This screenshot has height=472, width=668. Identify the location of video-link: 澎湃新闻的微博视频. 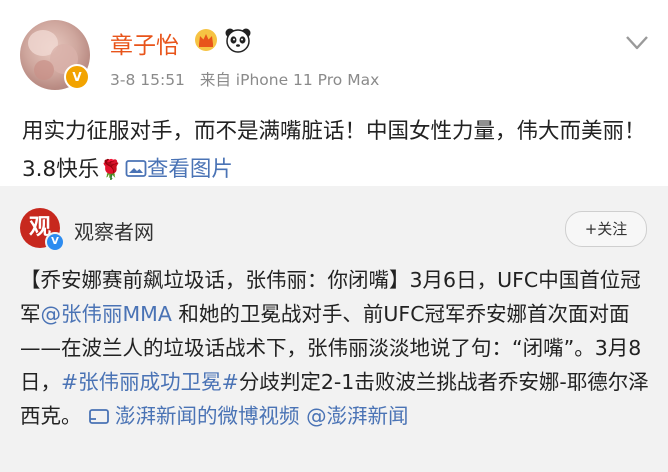
(194, 416).